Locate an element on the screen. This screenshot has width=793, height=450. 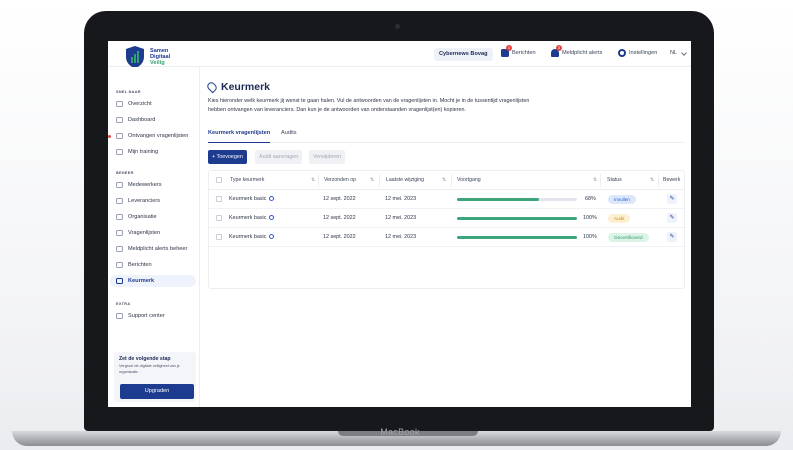
sidebar-item-label: Medewerkers is located at coordinates (145, 185).